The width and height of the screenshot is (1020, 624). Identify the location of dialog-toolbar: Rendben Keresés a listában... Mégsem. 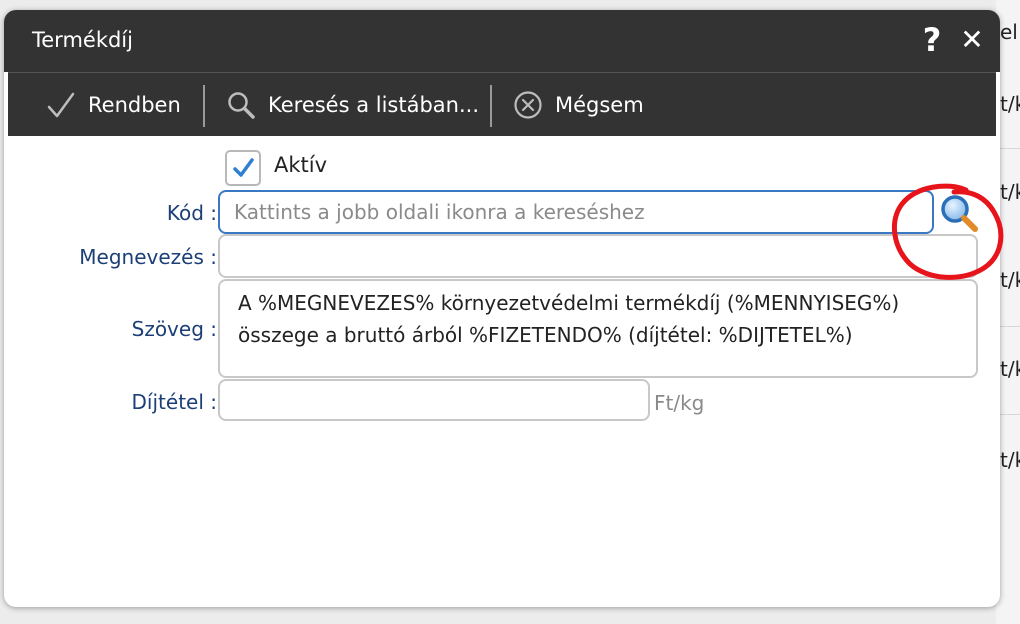
(502, 104).